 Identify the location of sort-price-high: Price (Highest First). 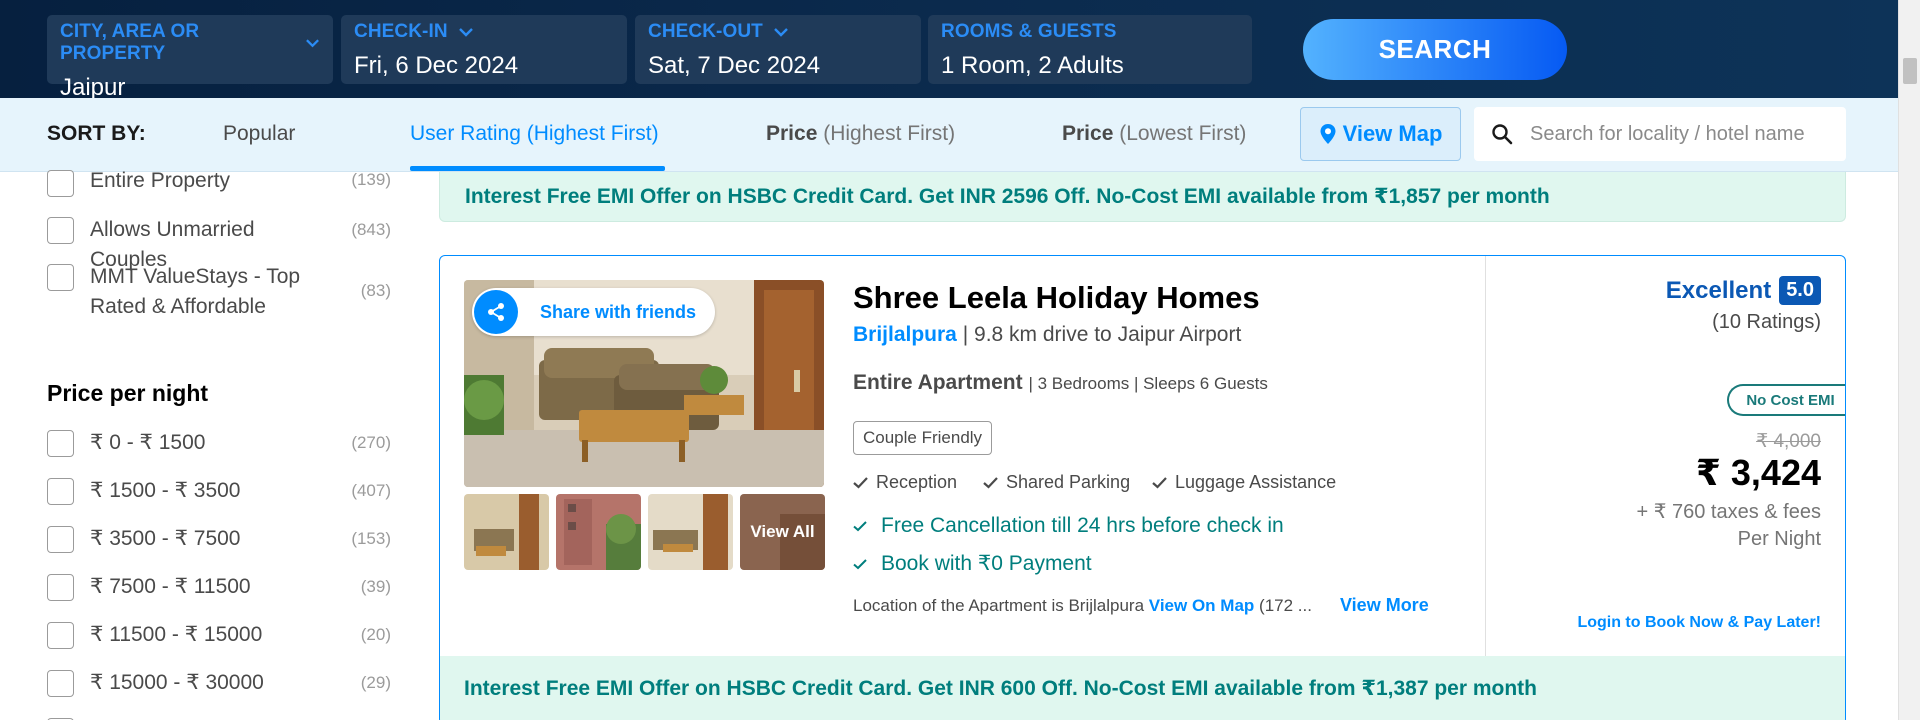
(860, 134).